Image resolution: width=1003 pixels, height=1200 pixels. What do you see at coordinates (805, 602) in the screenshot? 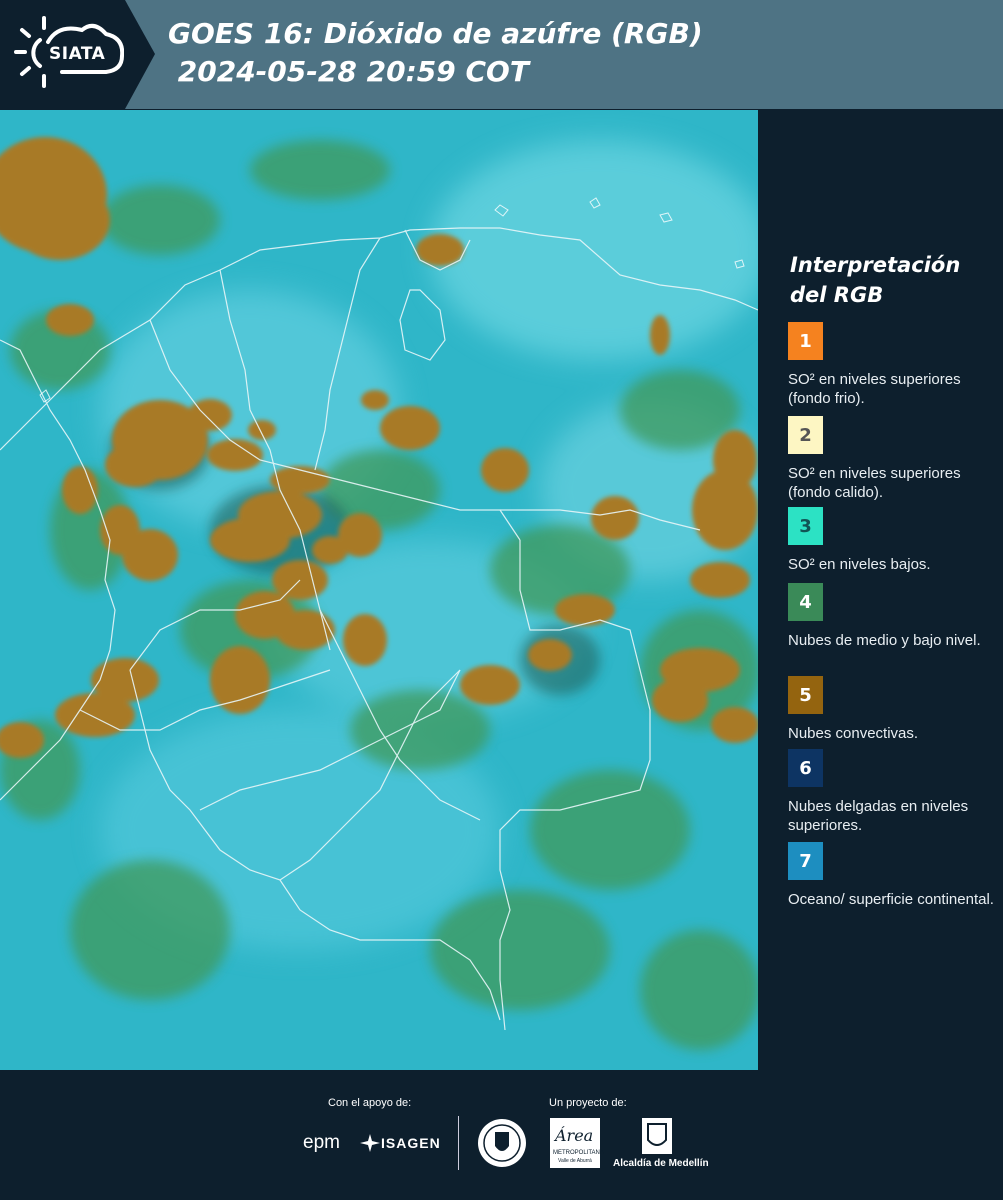
I see `legend-swatch-4: 4` at bounding box center [805, 602].